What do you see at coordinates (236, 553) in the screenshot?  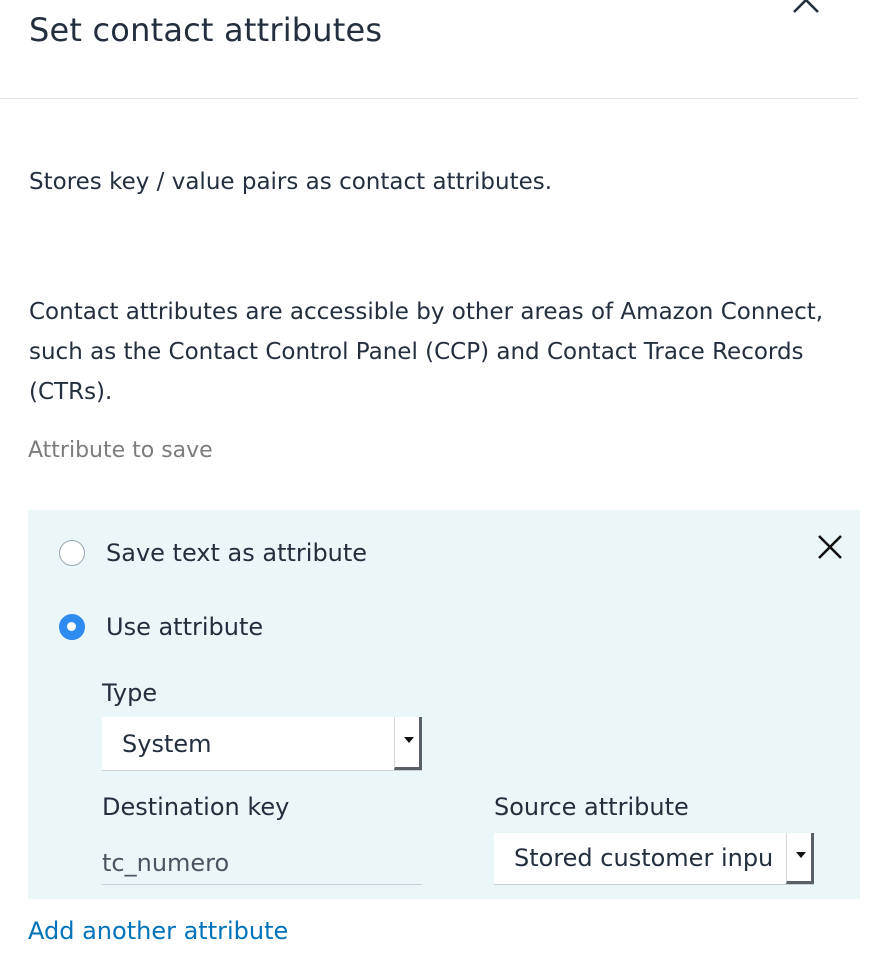 I see `radio-save-text-label: Save text as attribute` at bounding box center [236, 553].